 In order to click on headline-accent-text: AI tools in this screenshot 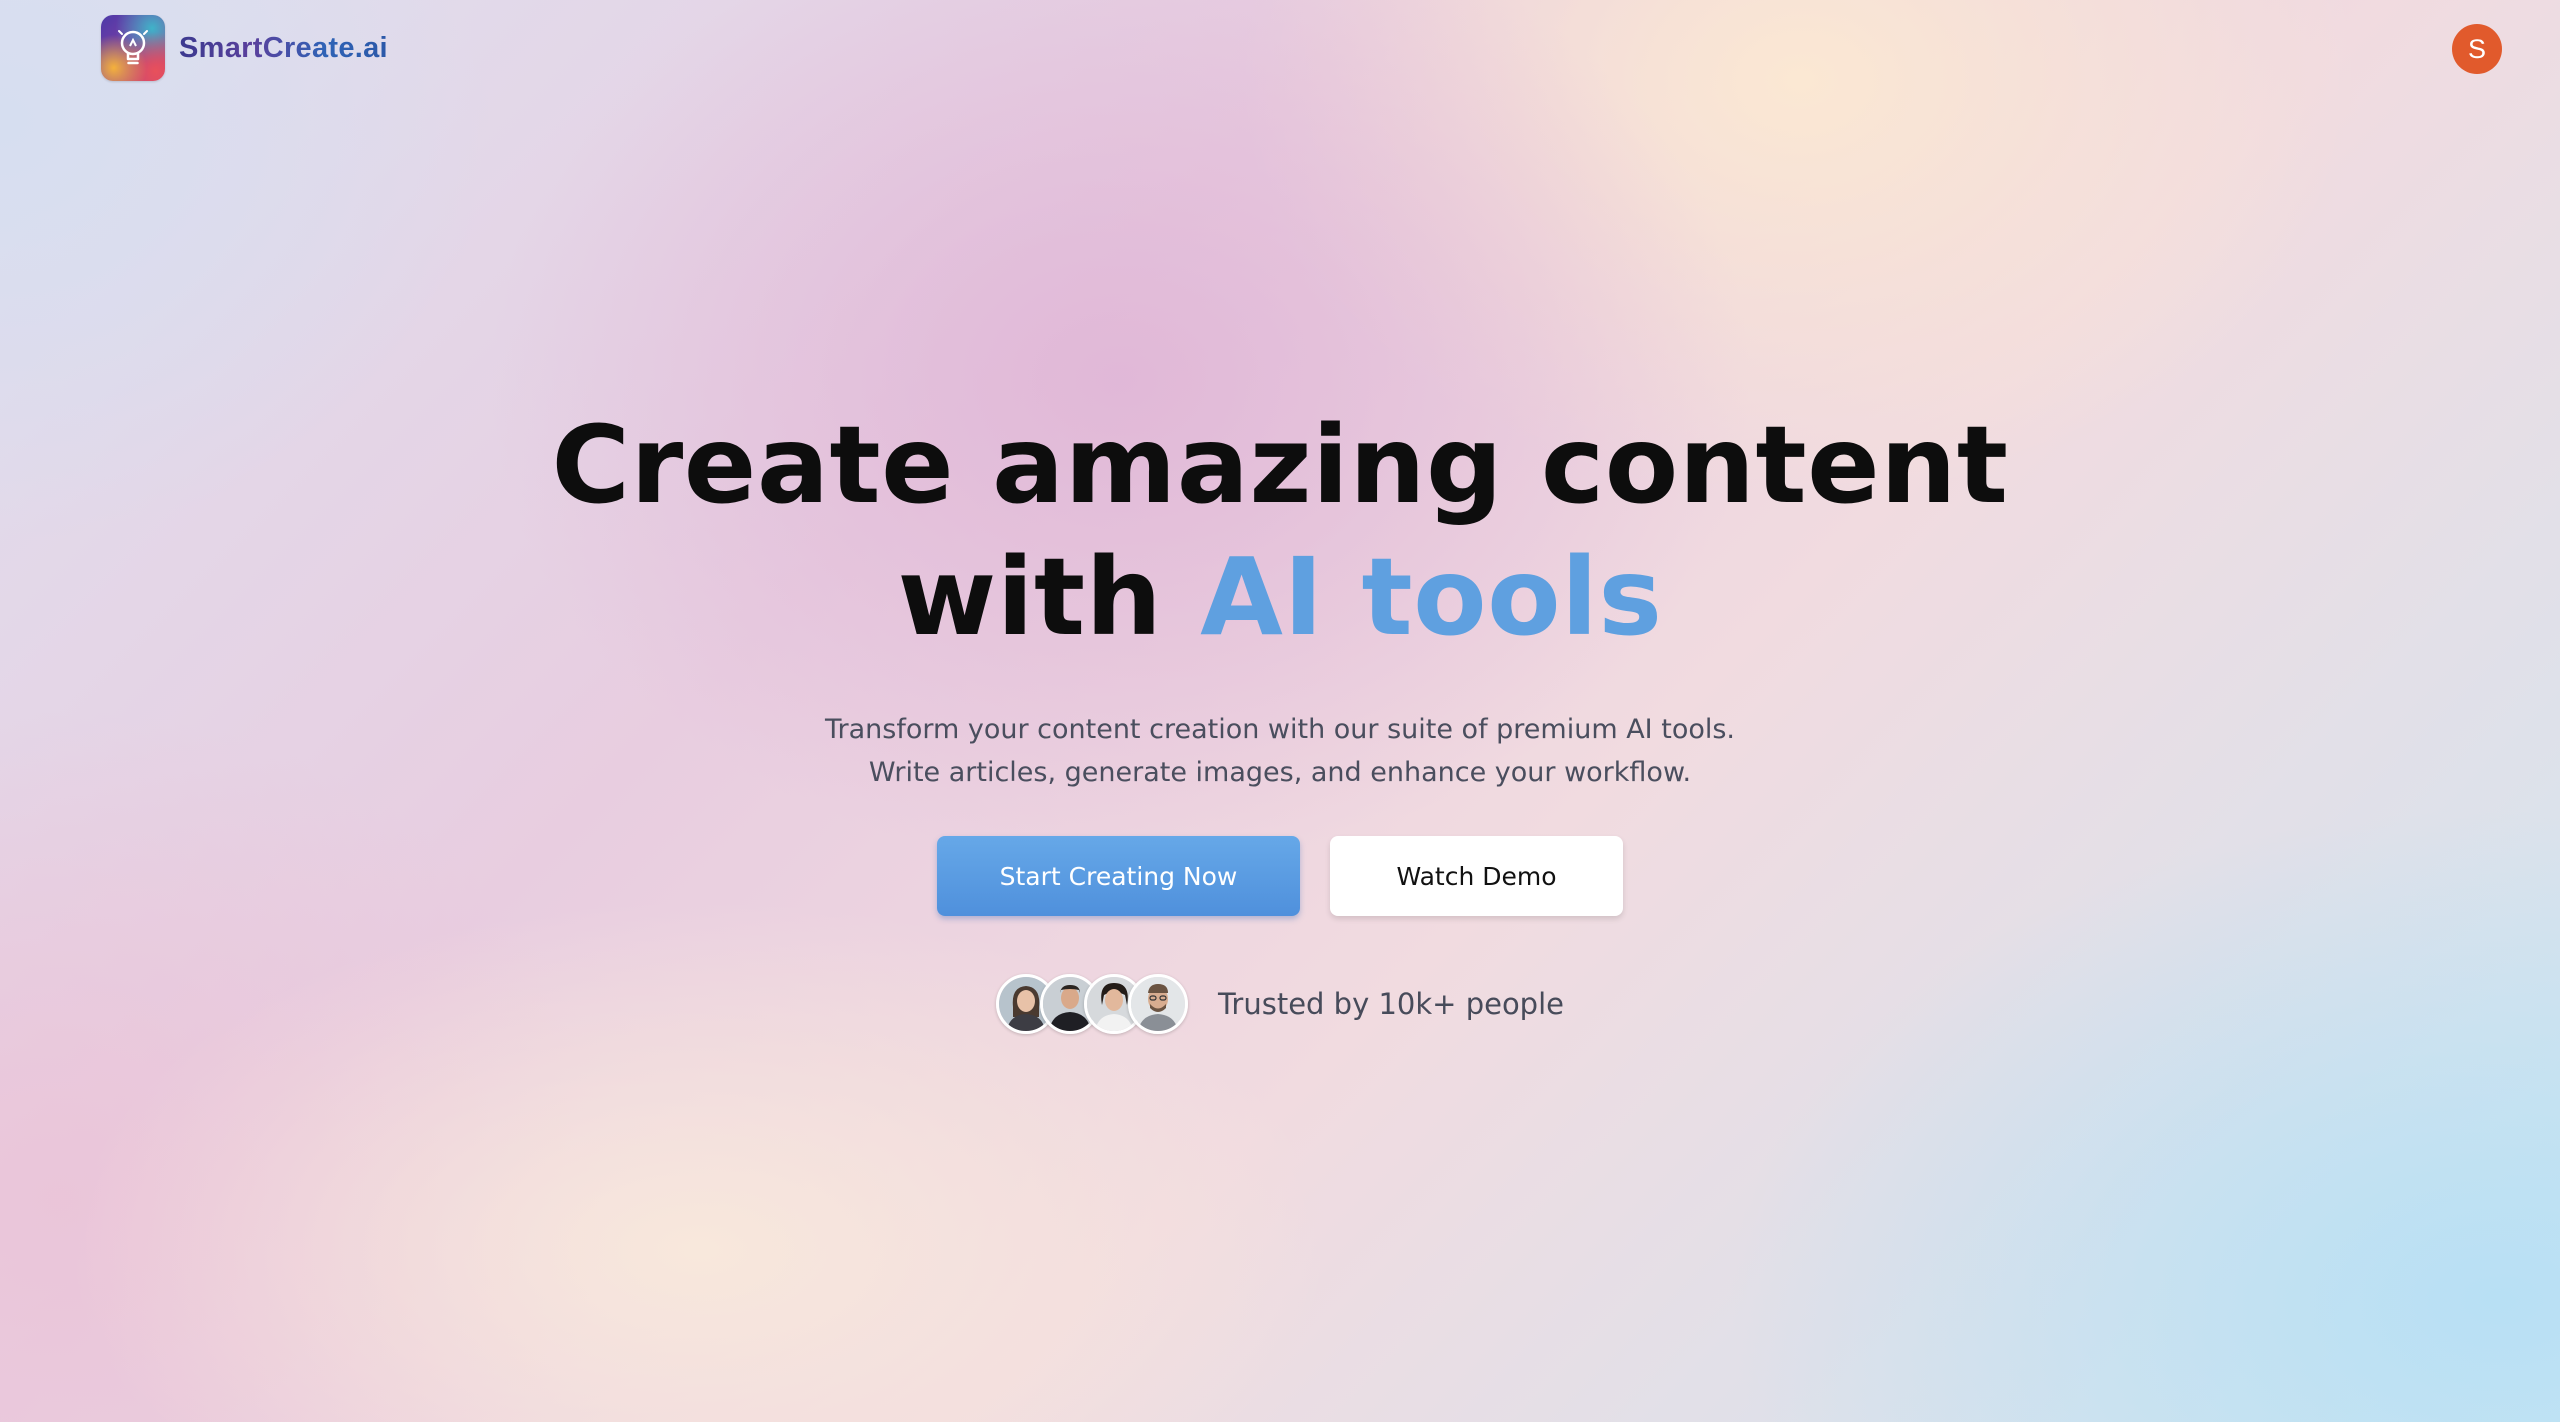, I will do `click(1431, 598)`.